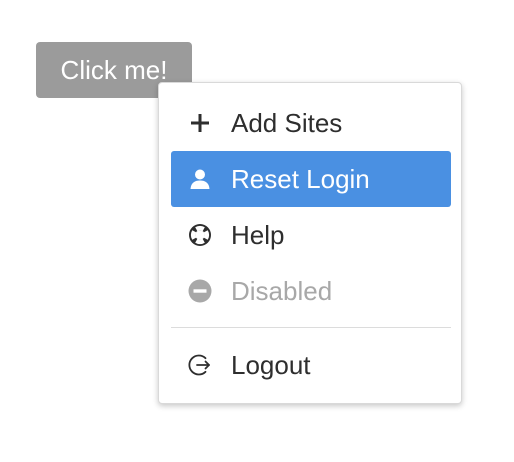 The width and height of the screenshot is (514, 462). Describe the element at coordinates (300, 178) in the screenshot. I see `menu-item-label: Reset Login` at that location.